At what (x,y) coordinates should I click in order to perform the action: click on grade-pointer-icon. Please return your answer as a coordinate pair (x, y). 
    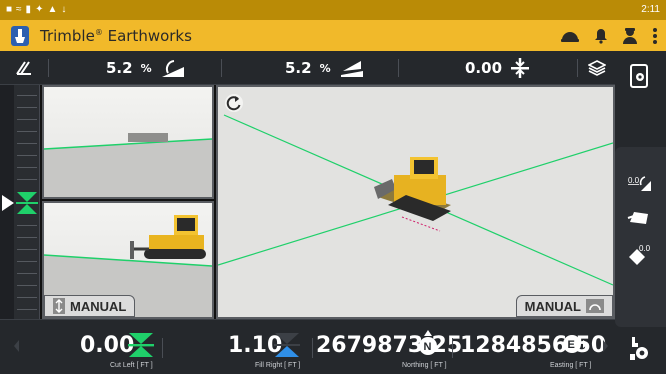
    Looking at the image, I should click on (8, 203).